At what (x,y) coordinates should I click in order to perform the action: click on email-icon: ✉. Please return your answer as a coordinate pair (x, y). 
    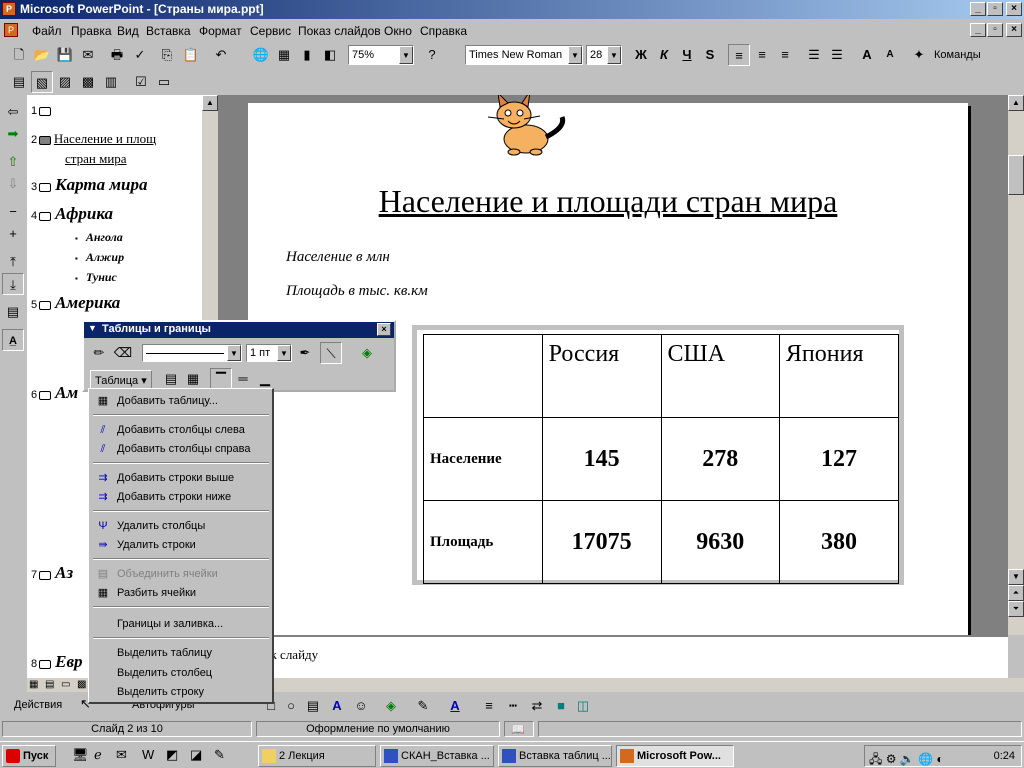
    Looking at the image, I should click on (88, 55).